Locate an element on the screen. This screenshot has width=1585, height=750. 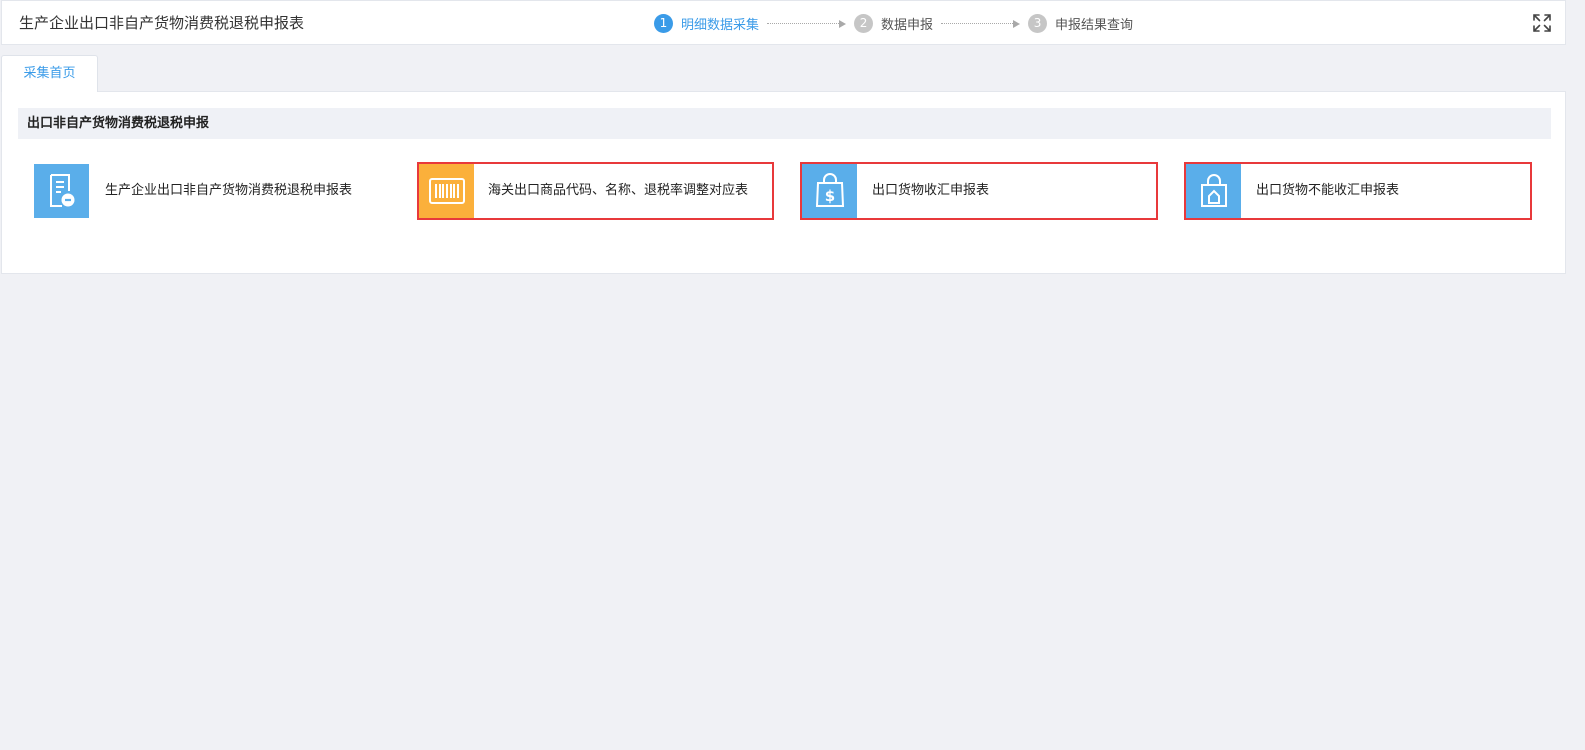
document-icon is located at coordinates (61, 190).